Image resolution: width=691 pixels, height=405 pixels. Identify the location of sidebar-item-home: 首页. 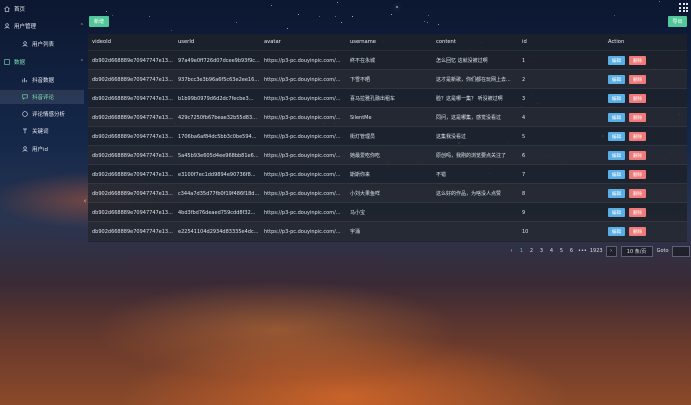
(44, 9).